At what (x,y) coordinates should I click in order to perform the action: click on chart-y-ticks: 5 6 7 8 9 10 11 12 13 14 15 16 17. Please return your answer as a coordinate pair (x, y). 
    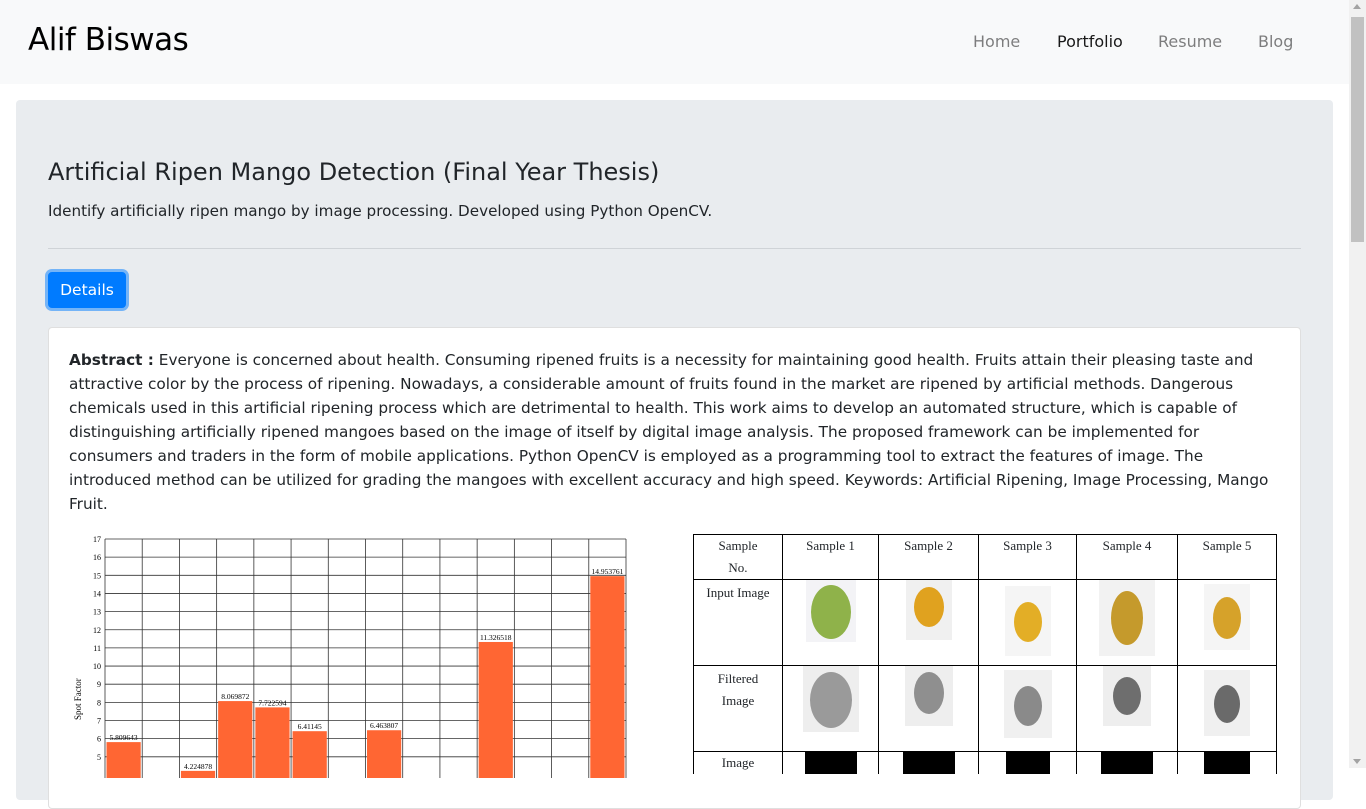
    Looking at the image, I should click on (97, 648).